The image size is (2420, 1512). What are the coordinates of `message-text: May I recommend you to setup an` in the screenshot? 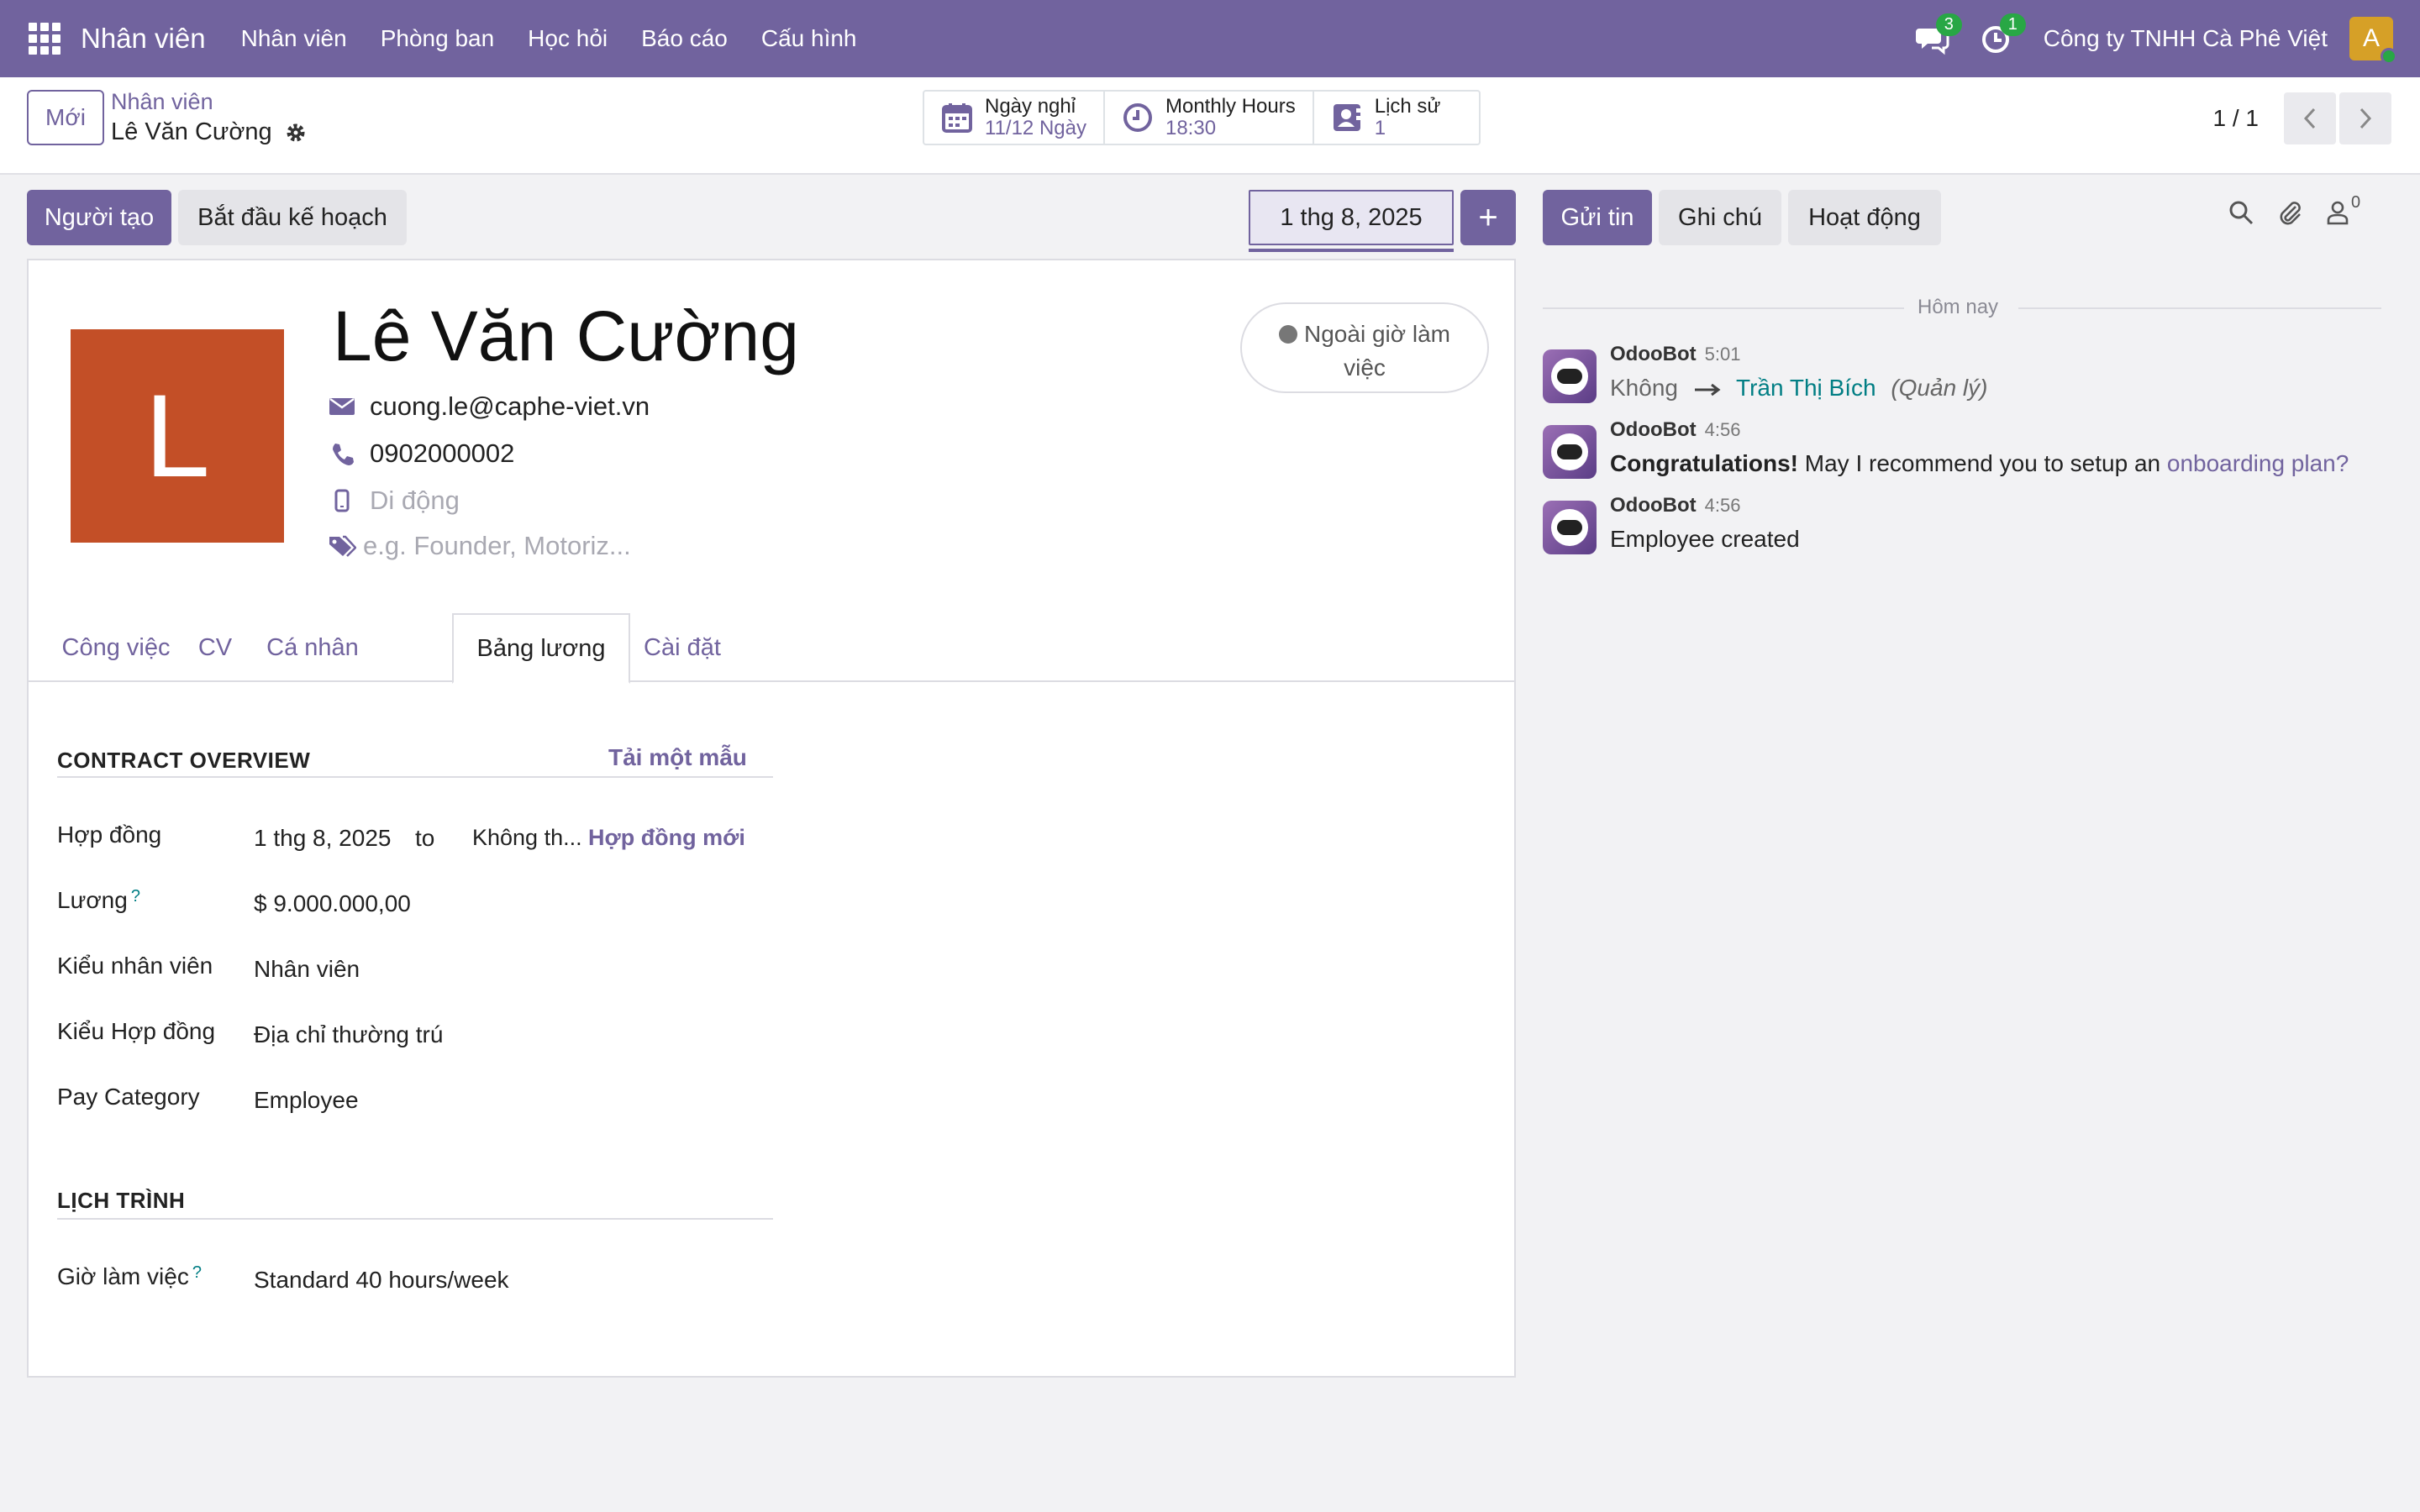 It's located at (1983, 463).